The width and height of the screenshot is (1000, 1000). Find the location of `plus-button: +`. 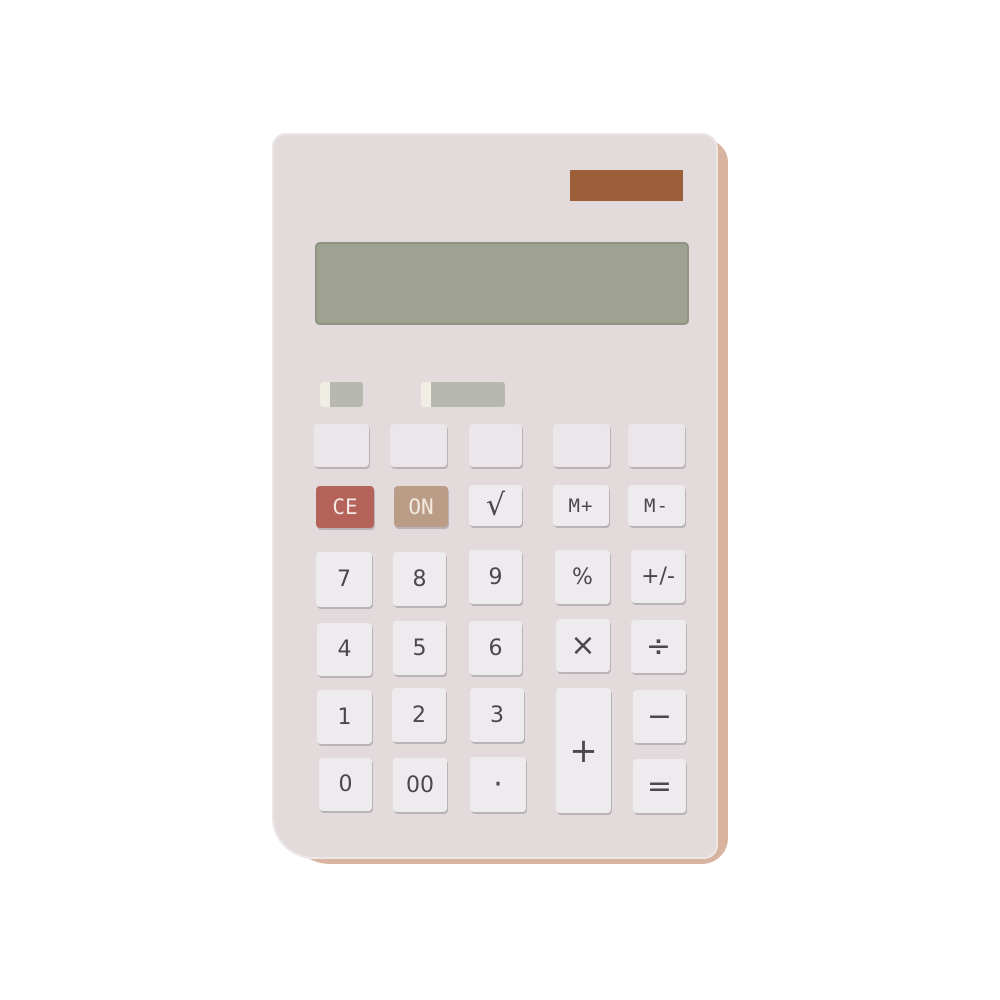

plus-button: + is located at coordinates (583, 750).